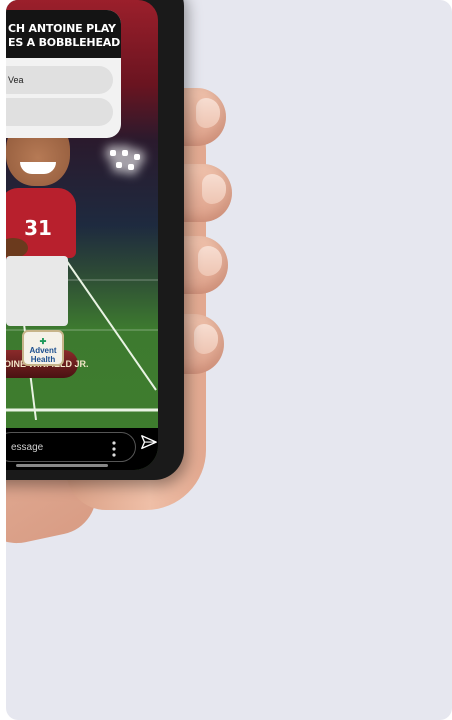 Image resolution: width=452 pixels, height=720 pixels. I want to click on bobblehead-pants, so click(37, 291).